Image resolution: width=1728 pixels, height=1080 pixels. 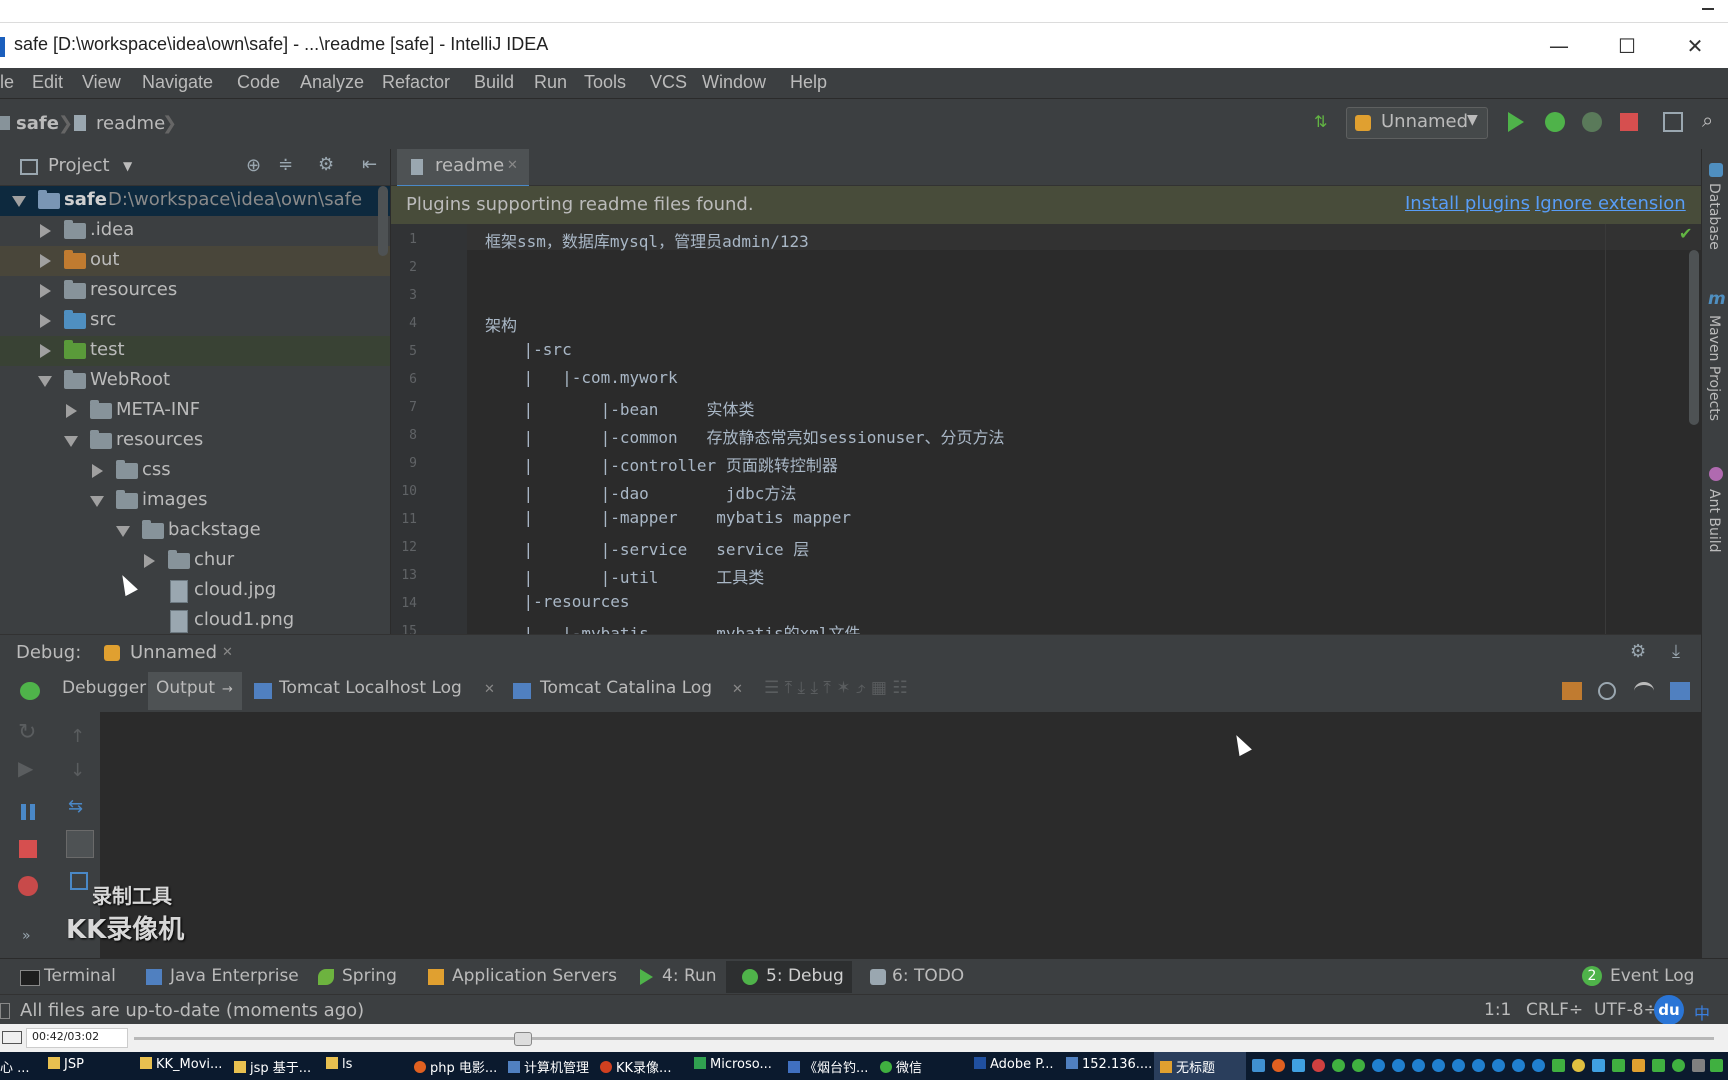 I want to click on tree-row-images: images, so click(x=195, y=501).